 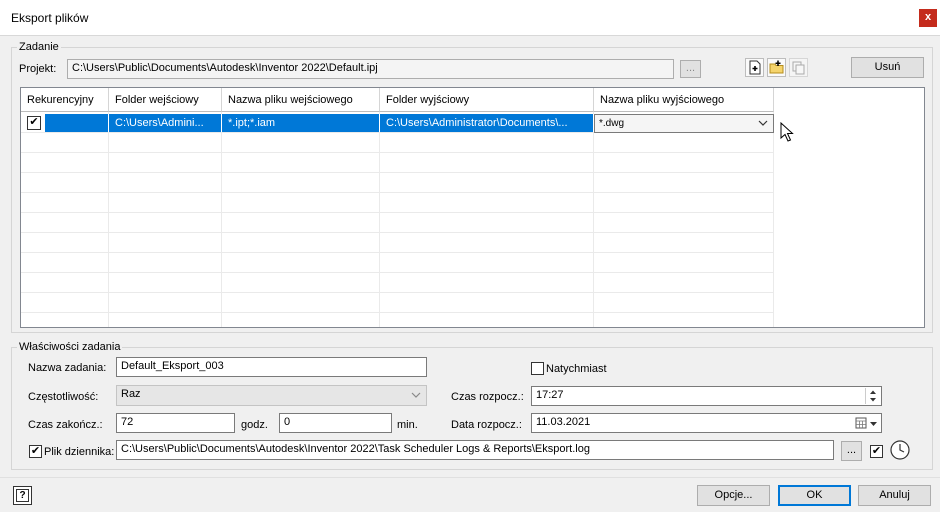 I want to click on ok-button: OK, so click(x=814, y=495).